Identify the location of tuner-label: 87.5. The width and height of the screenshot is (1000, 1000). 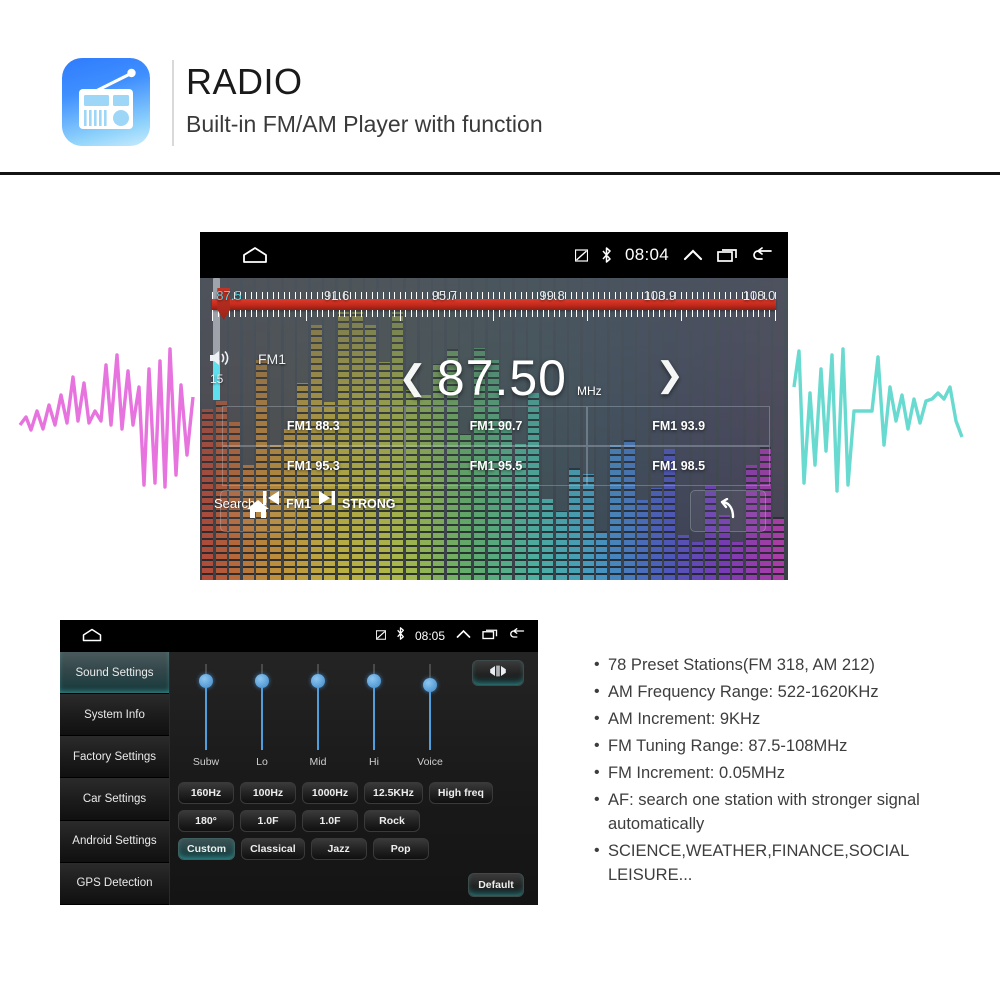
(229, 295).